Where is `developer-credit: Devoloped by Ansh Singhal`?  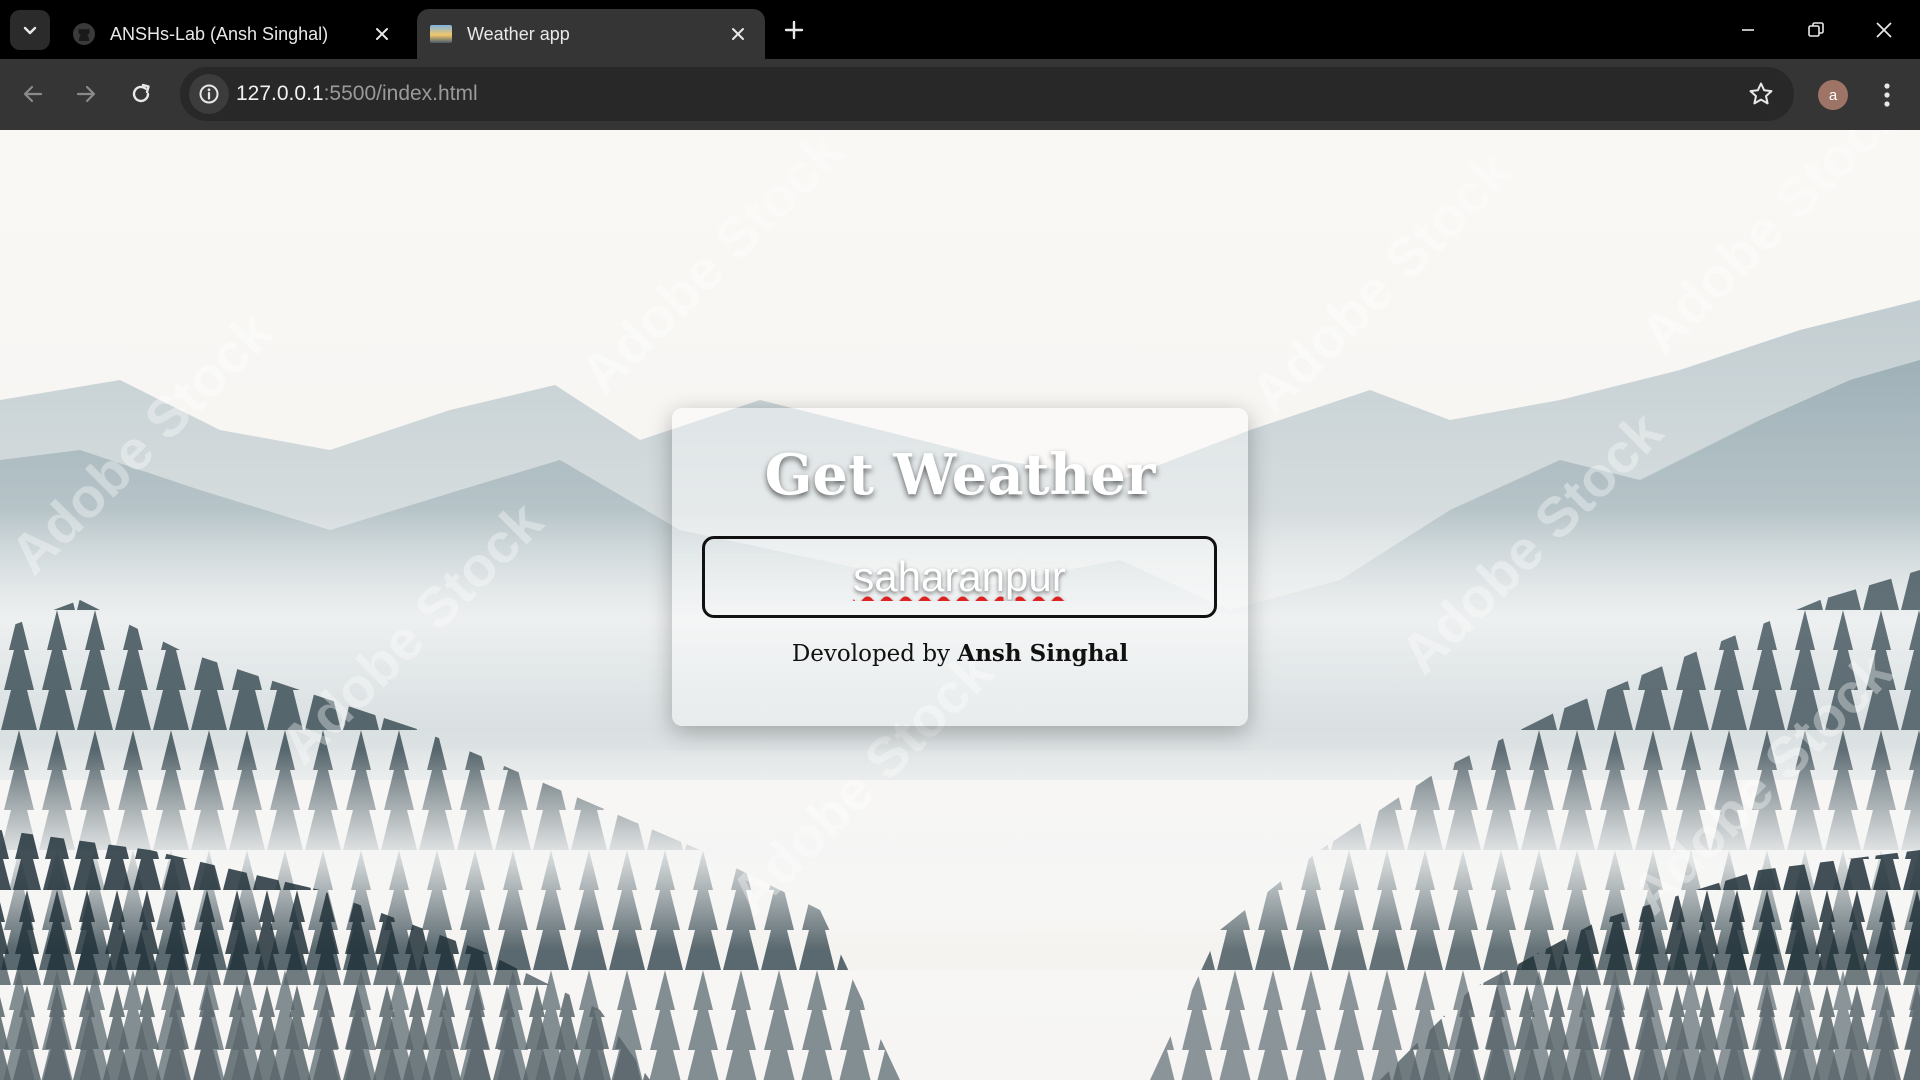
developer-credit: Devoloped by Ansh Singhal is located at coordinates (960, 653).